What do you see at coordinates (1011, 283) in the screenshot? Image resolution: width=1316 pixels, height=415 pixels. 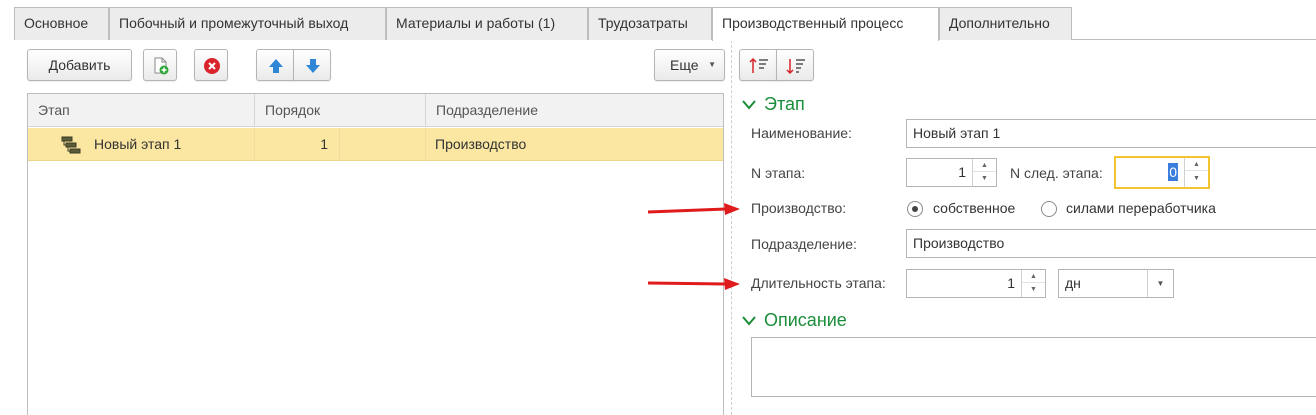 I see `duration-value: 1` at bounding box center [1011, 283].